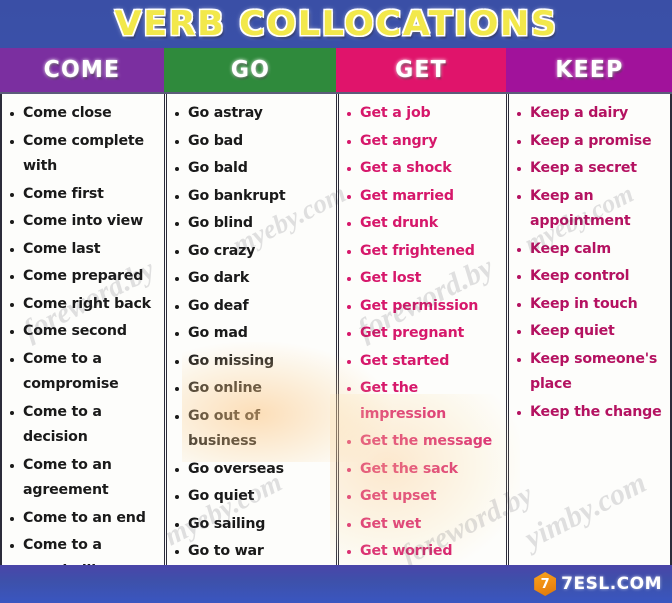 The width and height of the screenshot is (672, 603). I want to click on list-item: Get permission, so click(423, 307).